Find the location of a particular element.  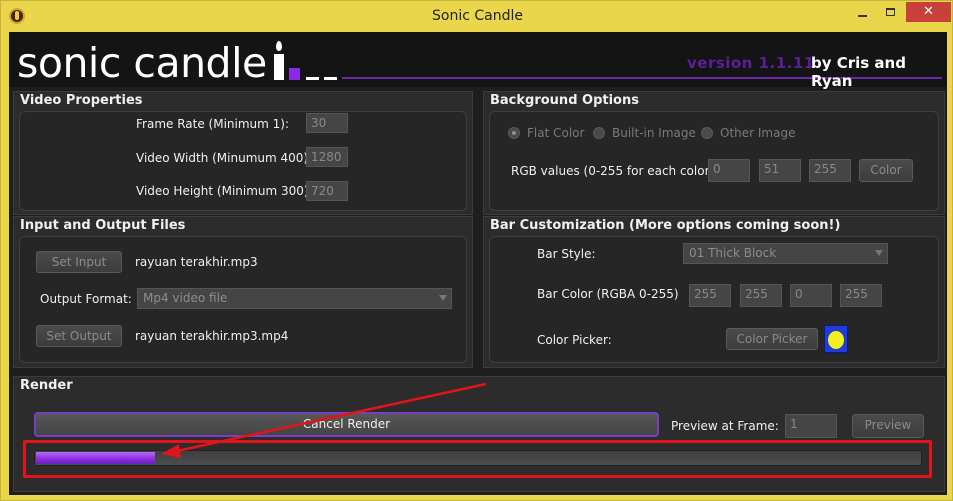

bg-color-button: Color is located at coordinates (886, 170).